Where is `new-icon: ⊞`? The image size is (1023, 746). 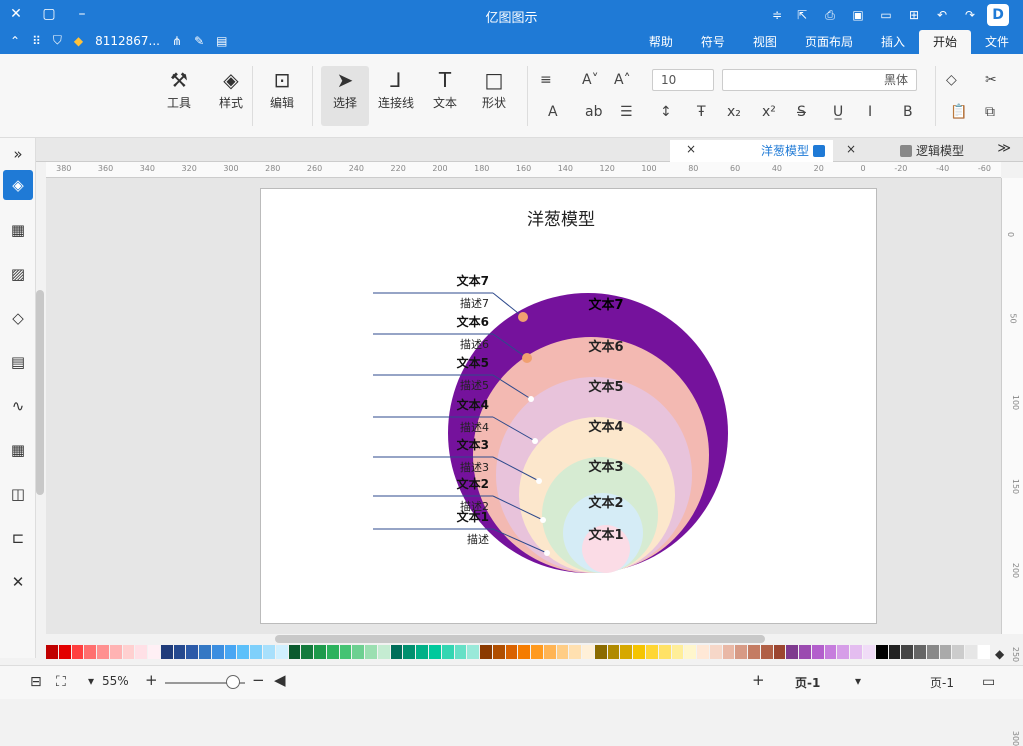 new-icon: ⊞ is located at coordinates (914, 15).